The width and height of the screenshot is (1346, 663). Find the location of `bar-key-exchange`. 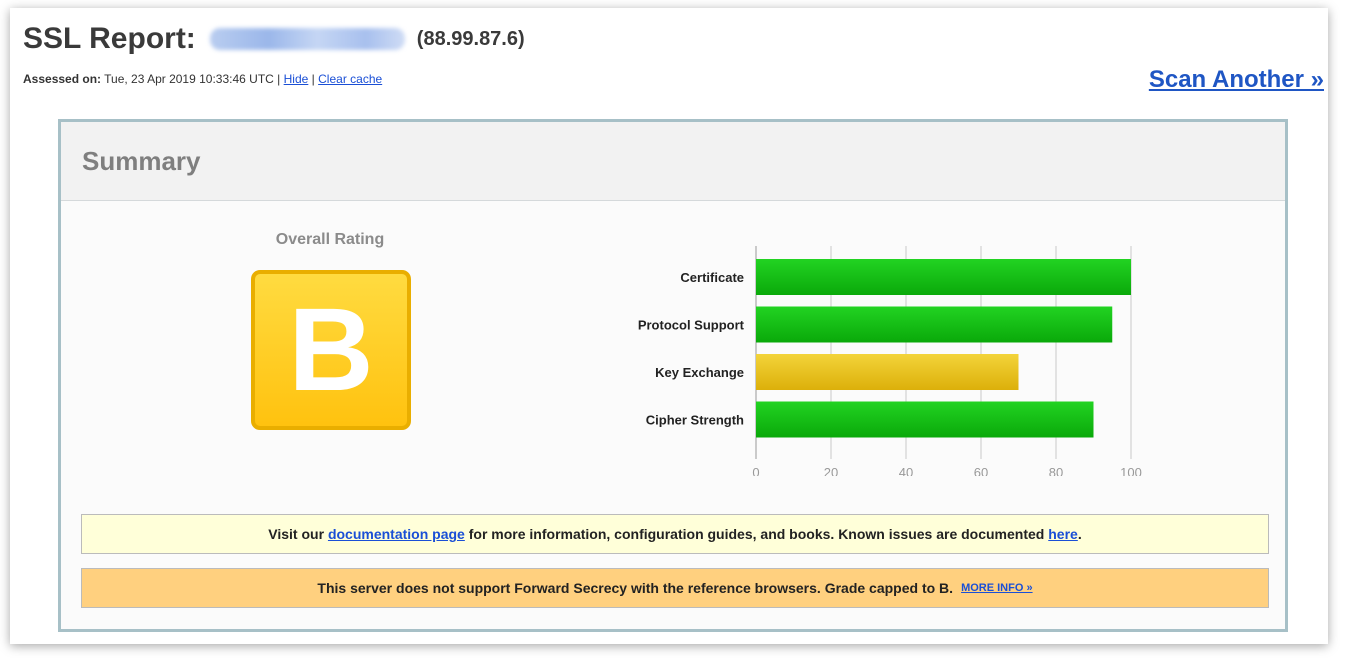

bar-key-exchange is located at coordinates (887, 372).